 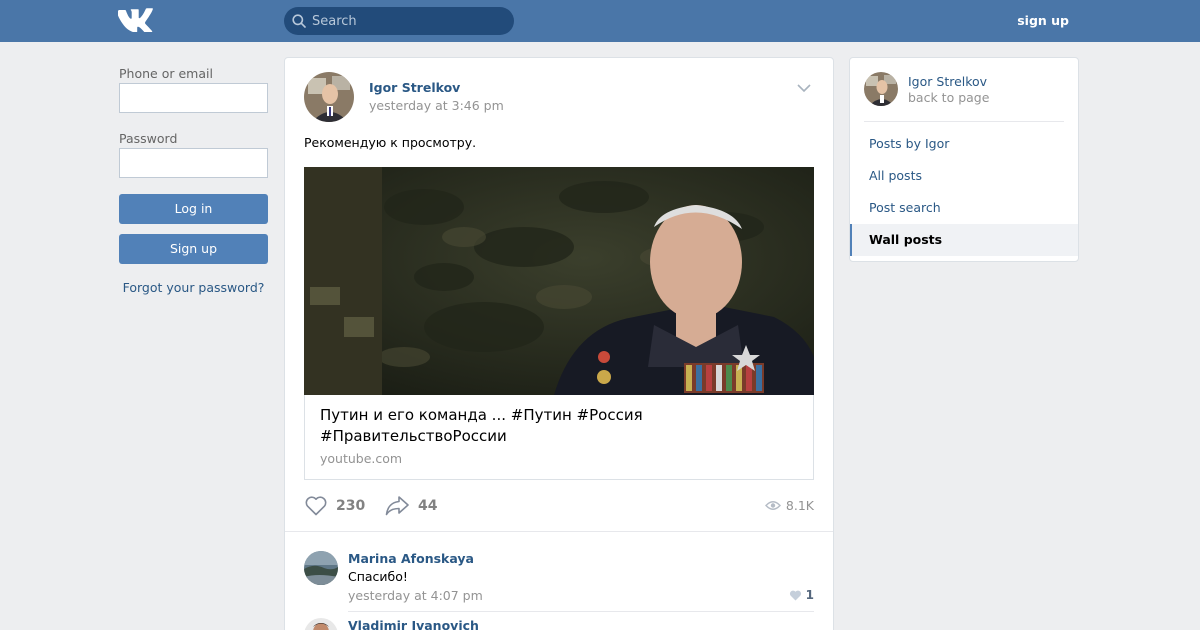 What do you see at coordinates (411, 558) in the screenshot?
I see `comment-author: Marina Afonskaya` at bounding box center [411, 558].